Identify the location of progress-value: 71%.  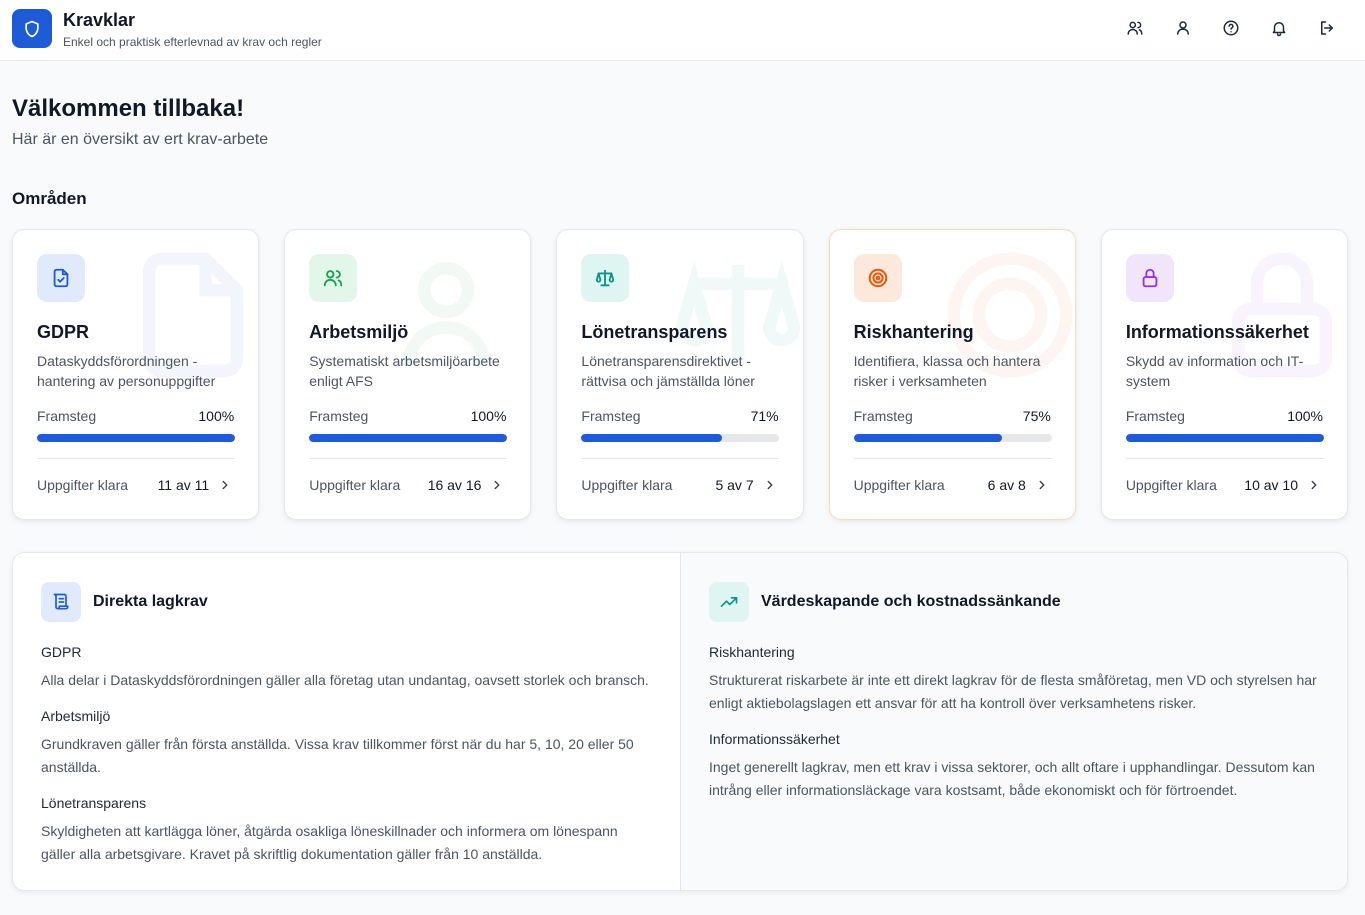
(764, 416).